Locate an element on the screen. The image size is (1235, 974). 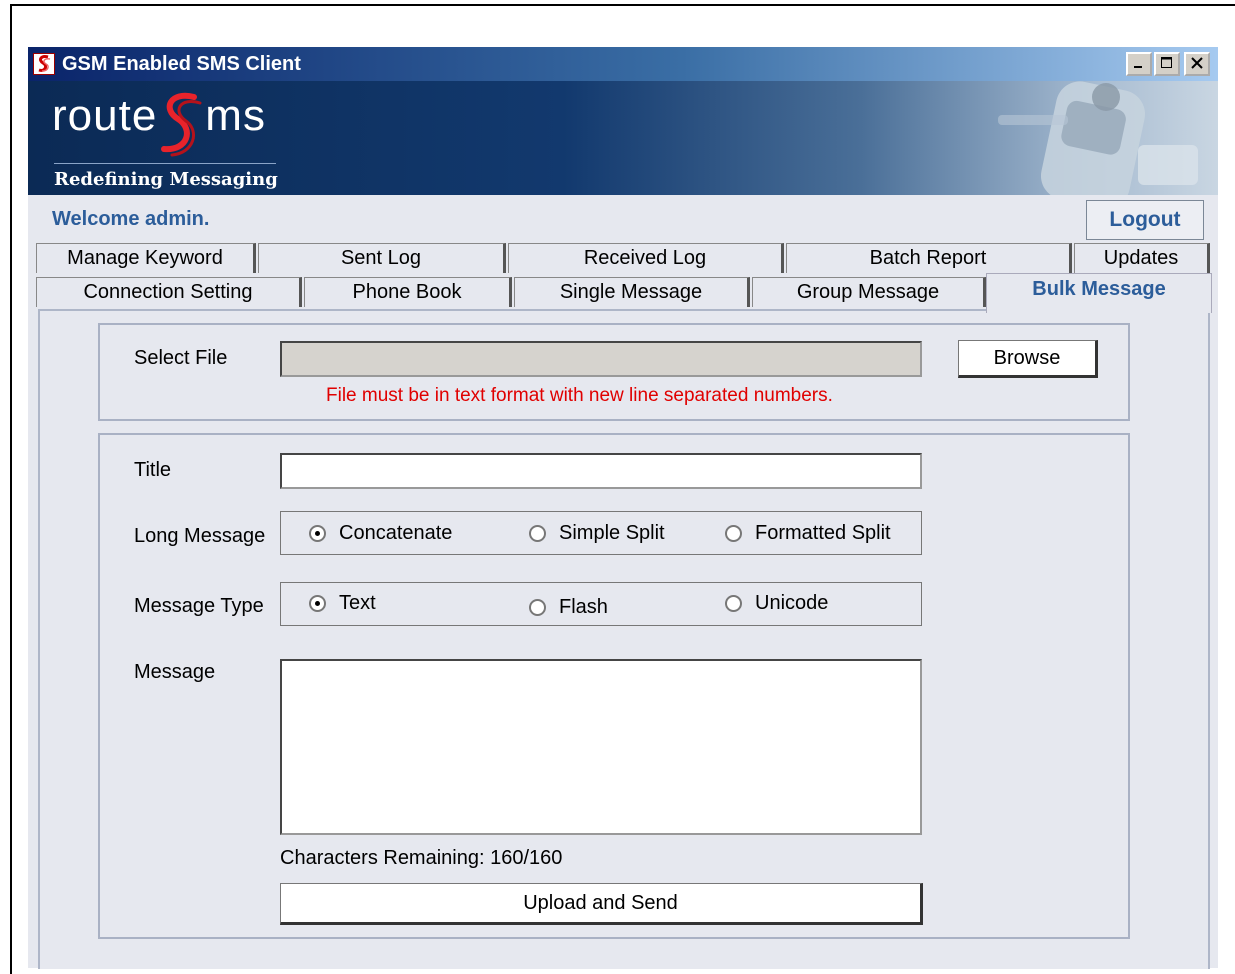
maximize-icon is located at coordinates (1166, 62).